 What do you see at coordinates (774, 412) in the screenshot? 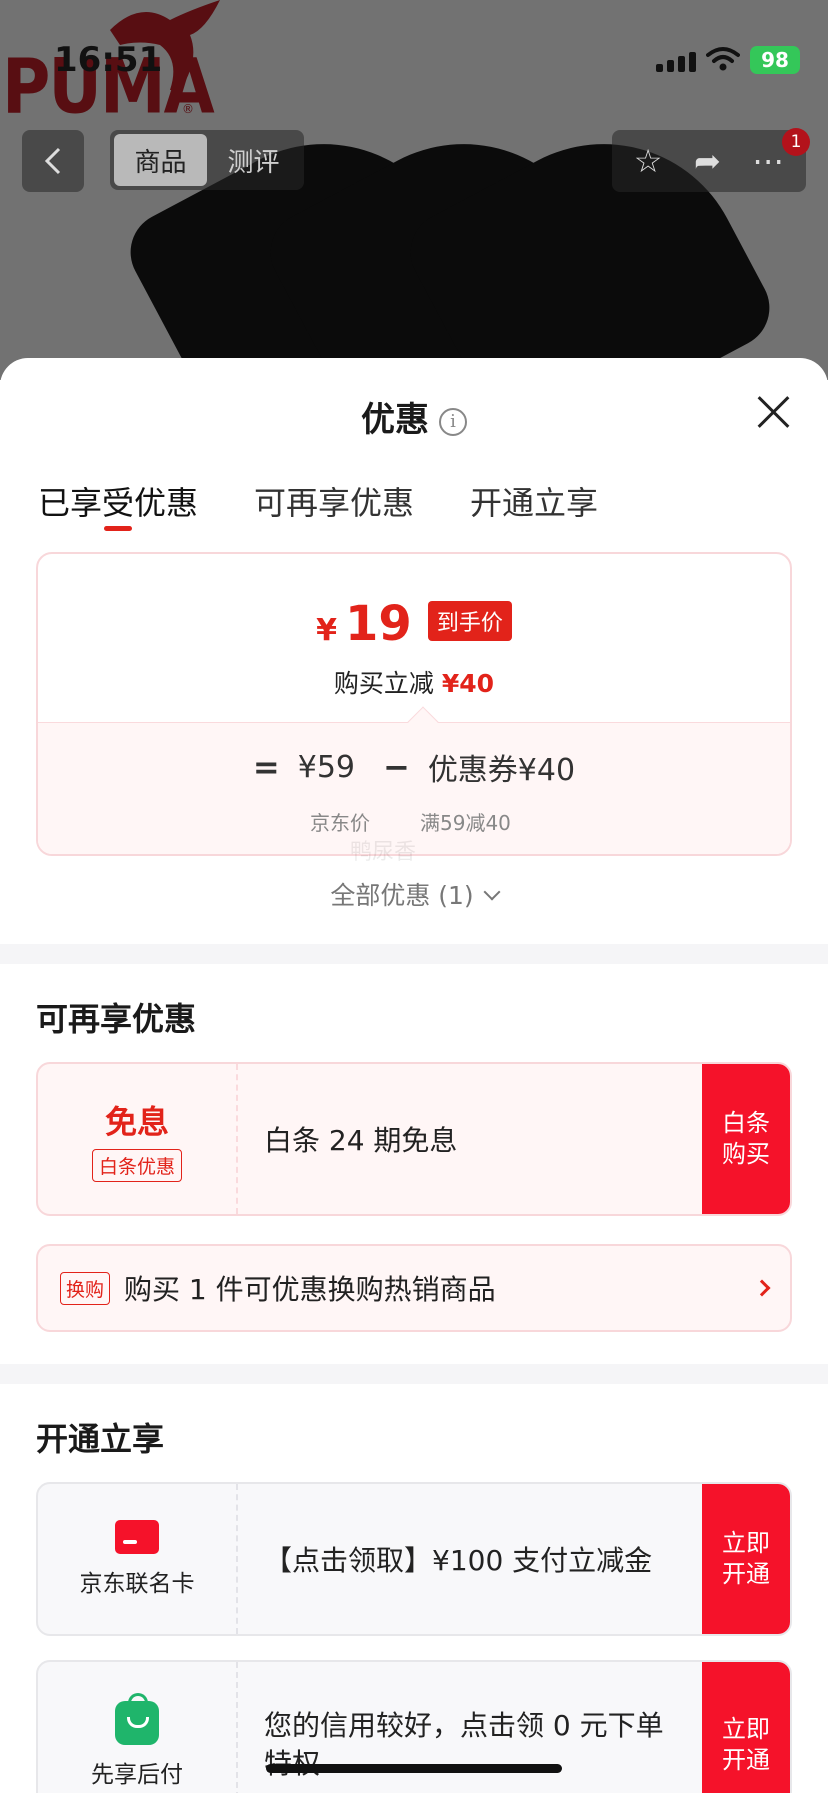
I see `close-button` at bounding box center [774, 412].